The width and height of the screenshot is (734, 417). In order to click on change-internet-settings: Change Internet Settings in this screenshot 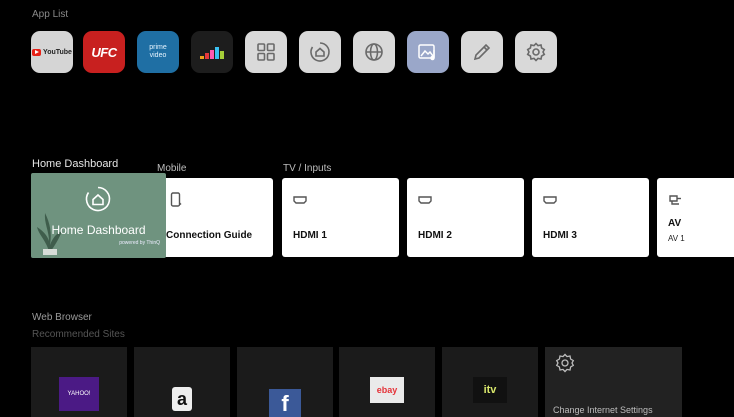, I will do `click(613, 382)`.